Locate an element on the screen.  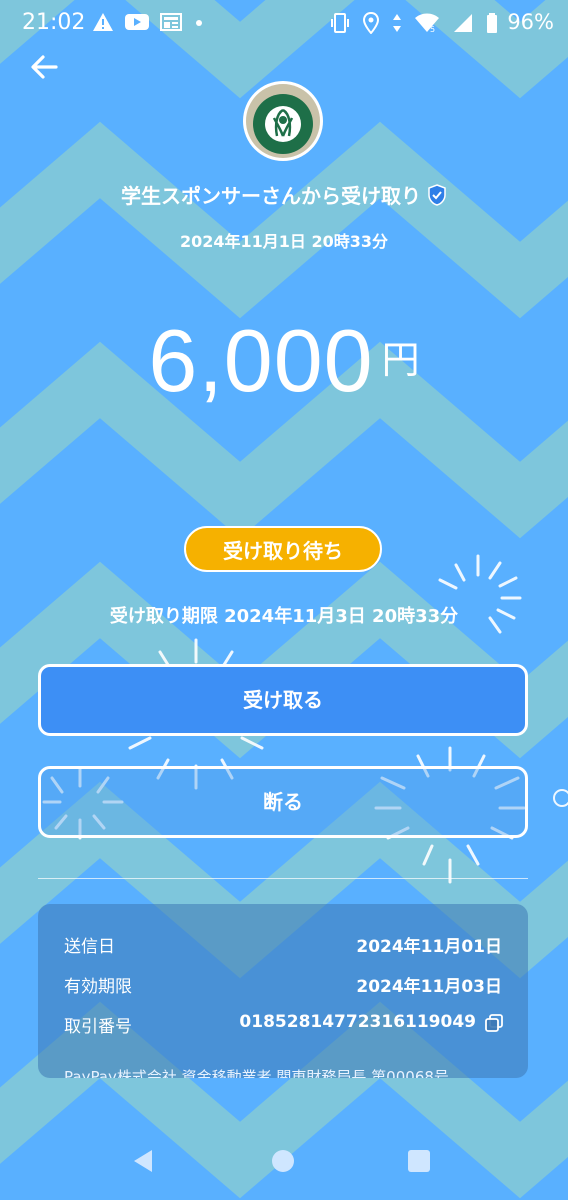
arrow-left-icon is located at coordinates (44, 67).